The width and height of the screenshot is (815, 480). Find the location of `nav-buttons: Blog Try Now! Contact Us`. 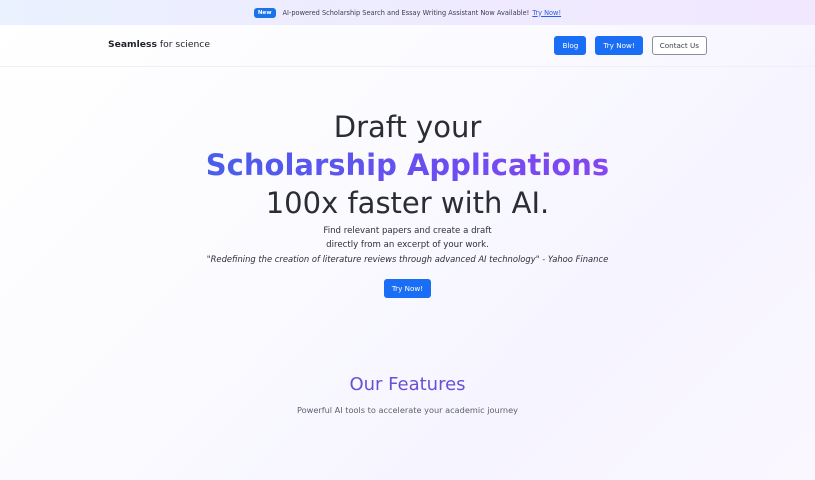

nav-buttons: Blog Try Now! Contact Us is located at coordinates (630, 45).